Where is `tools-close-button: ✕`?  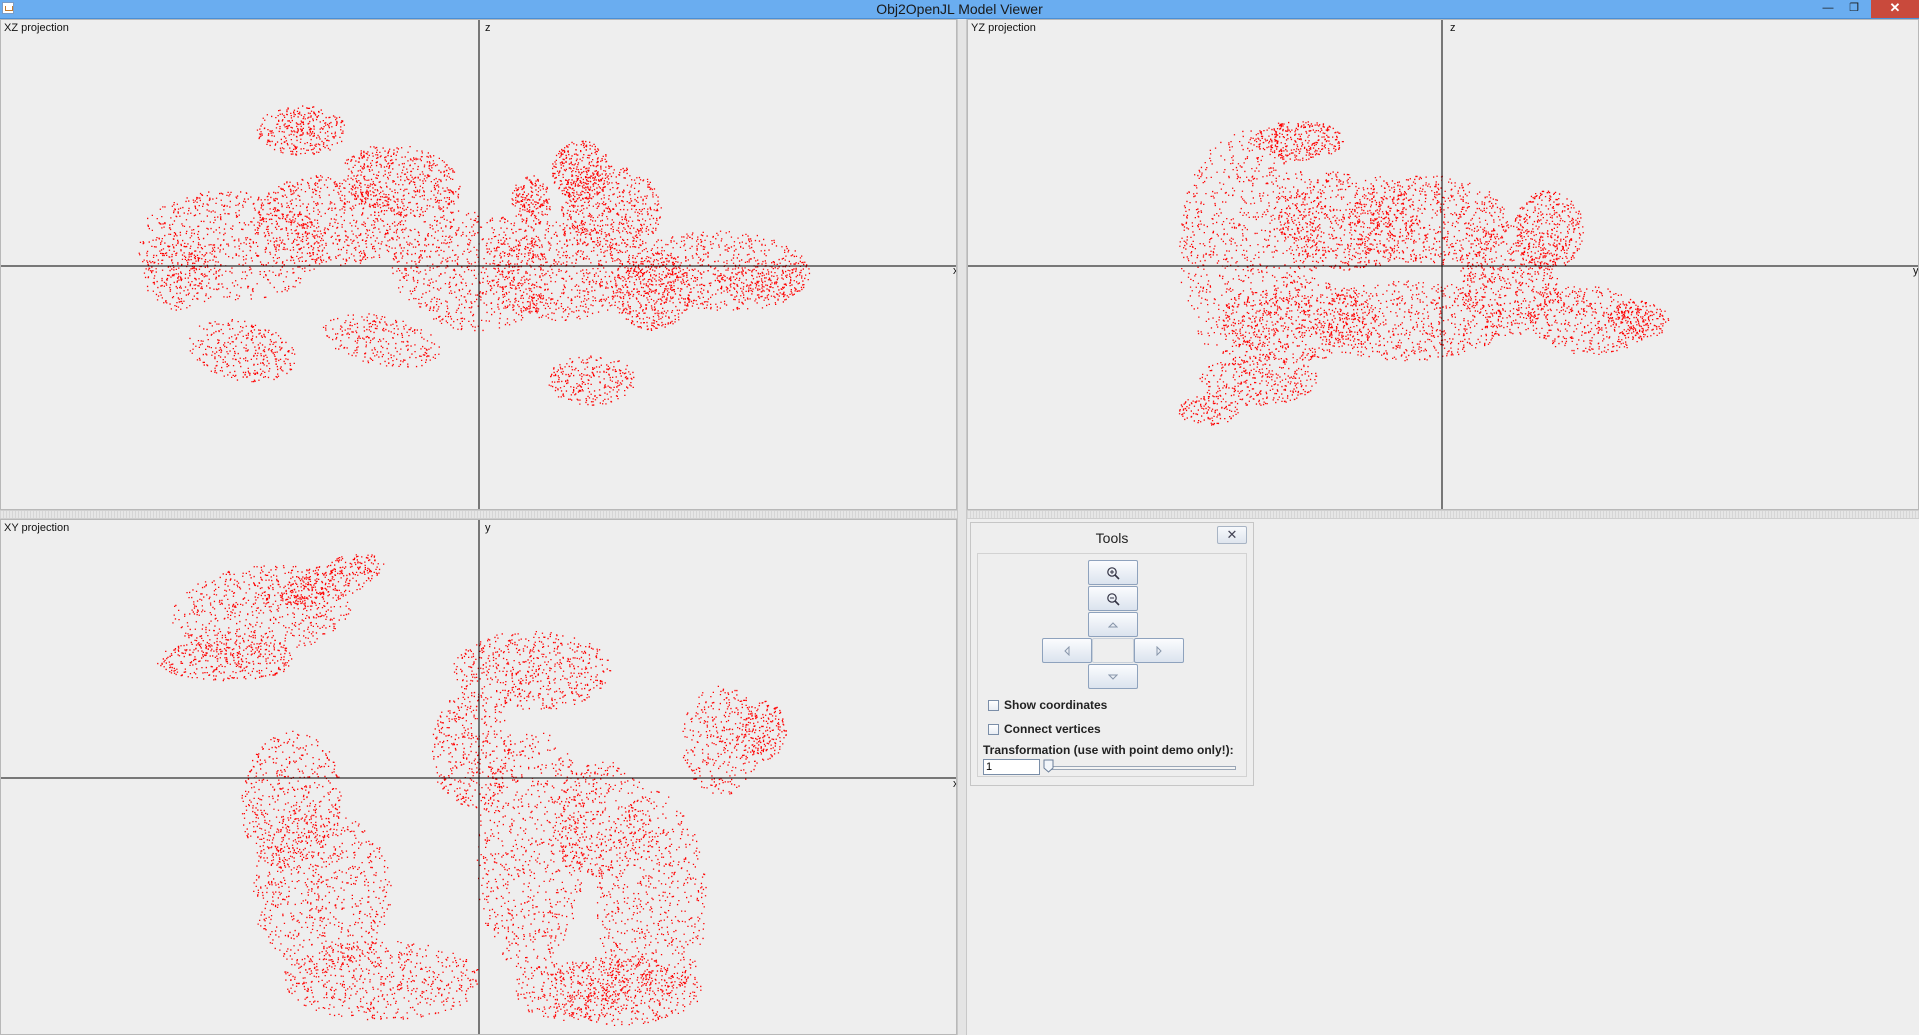 tools-close-button: ✕ is located at coordinates (1232, 535).